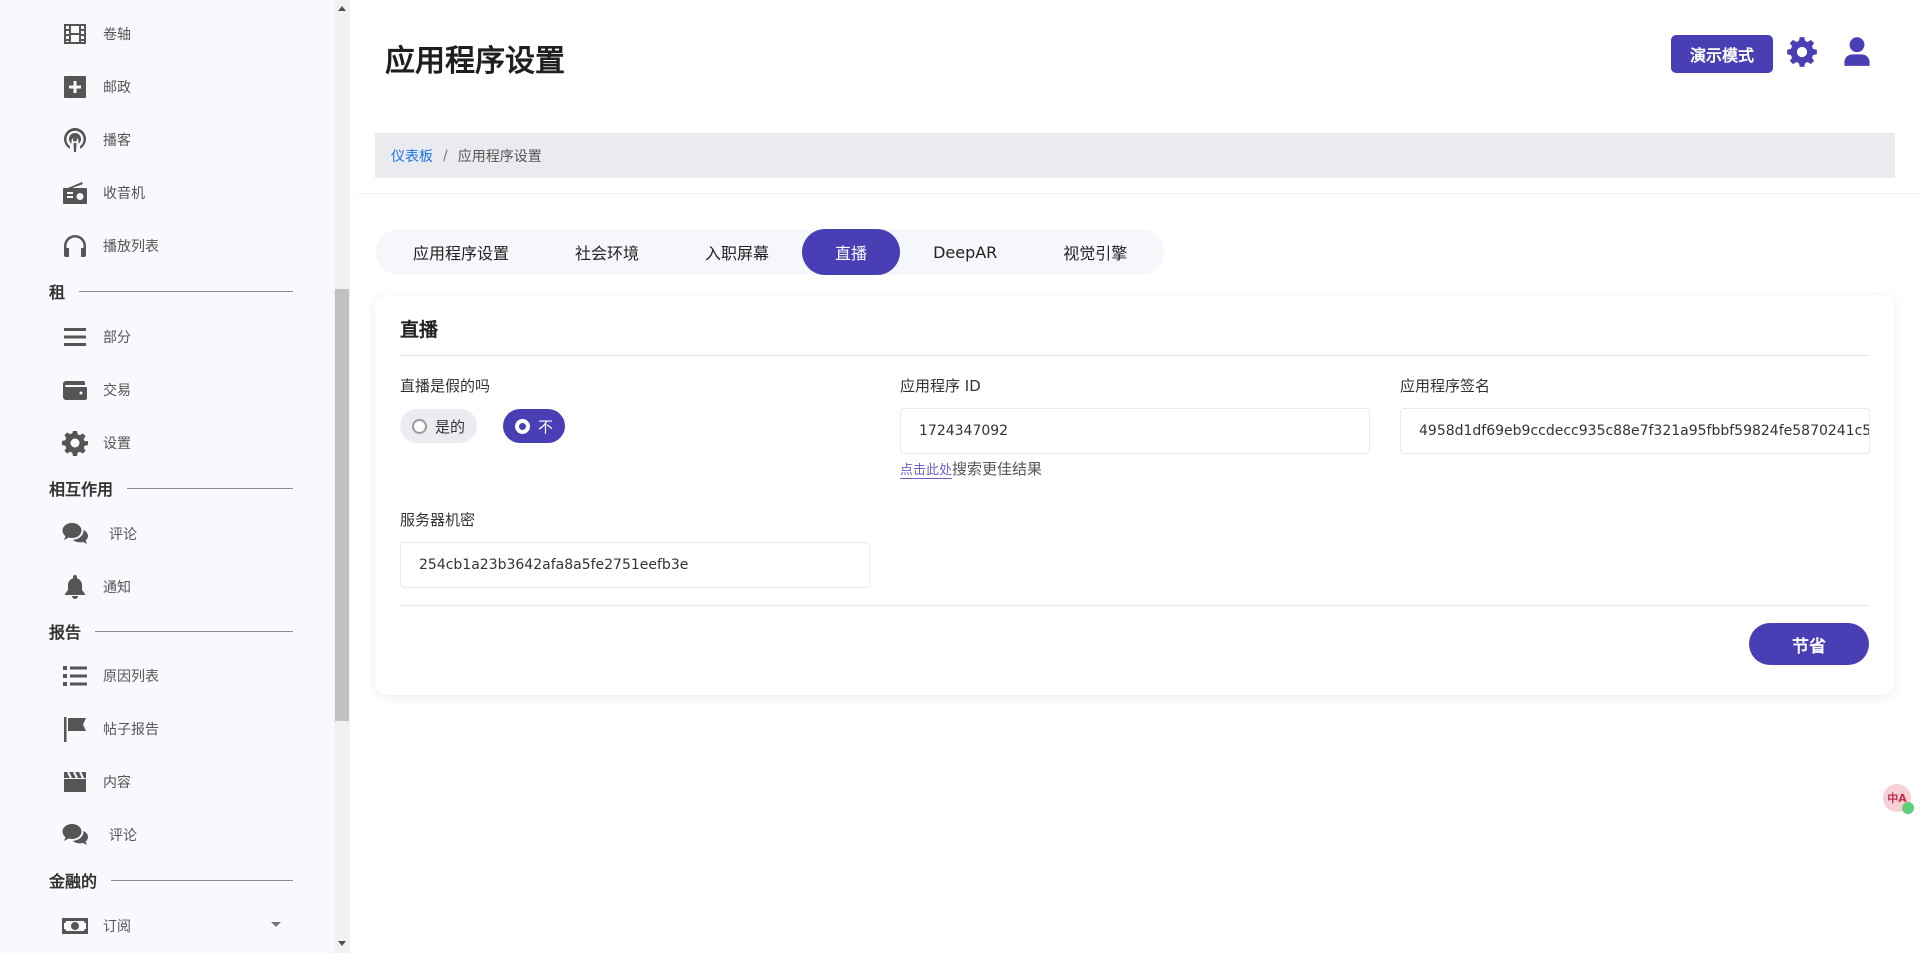 The image size is (1920, 953). What do you see at coordinates (96, 140) in the screenshot?
I see `sidebar-item-podcast: 播客` at bounding box center [96, 140].